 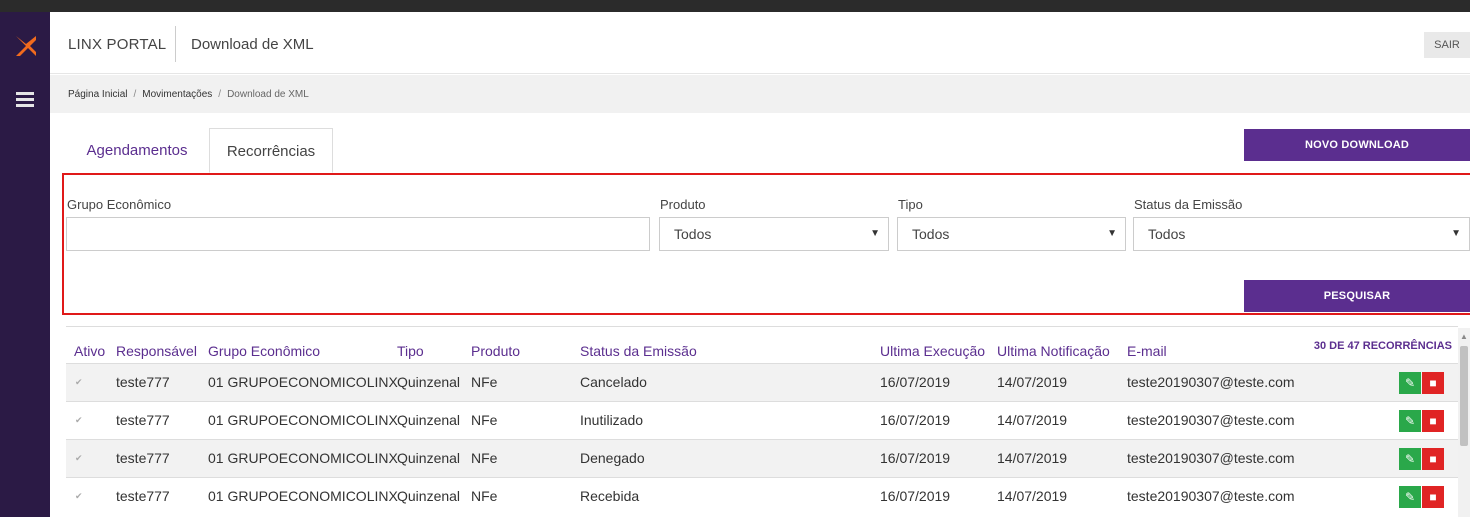 What do you see at coordinates (760, 43) in the screenshot?
I see `header: LINX PORTAL Download de XML SAIR` at bounding box center [760, 43].